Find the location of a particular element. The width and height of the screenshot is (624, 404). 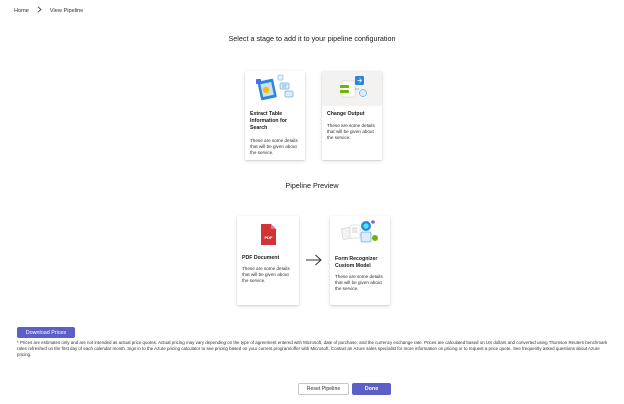

breadcrumb-home-link: Home is located at coordinates (21, 11).